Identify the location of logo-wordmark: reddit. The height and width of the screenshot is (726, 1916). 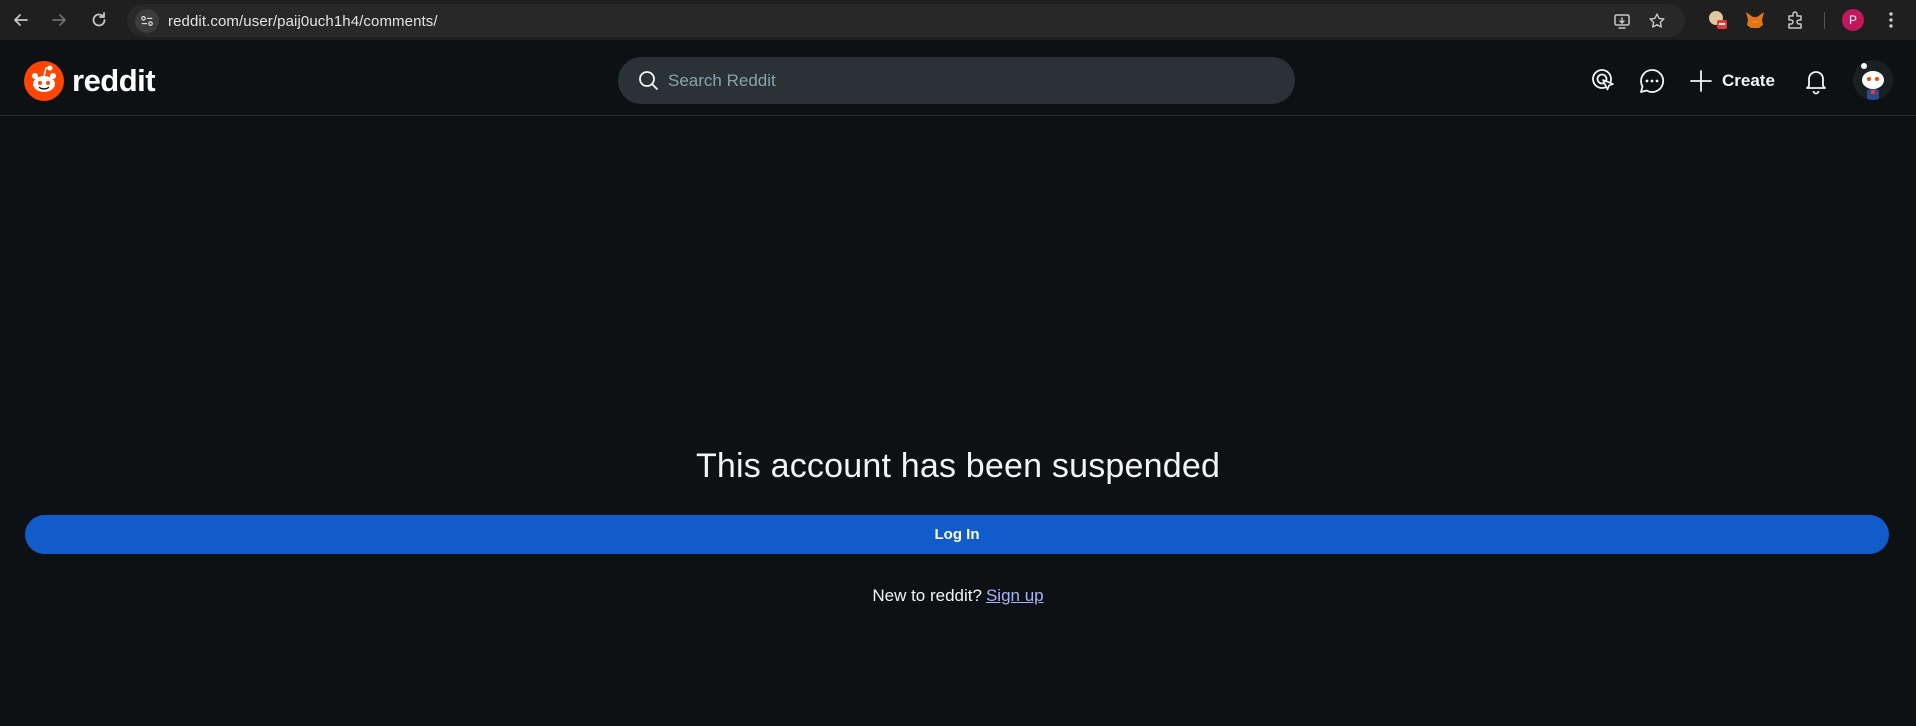
(114, 80).